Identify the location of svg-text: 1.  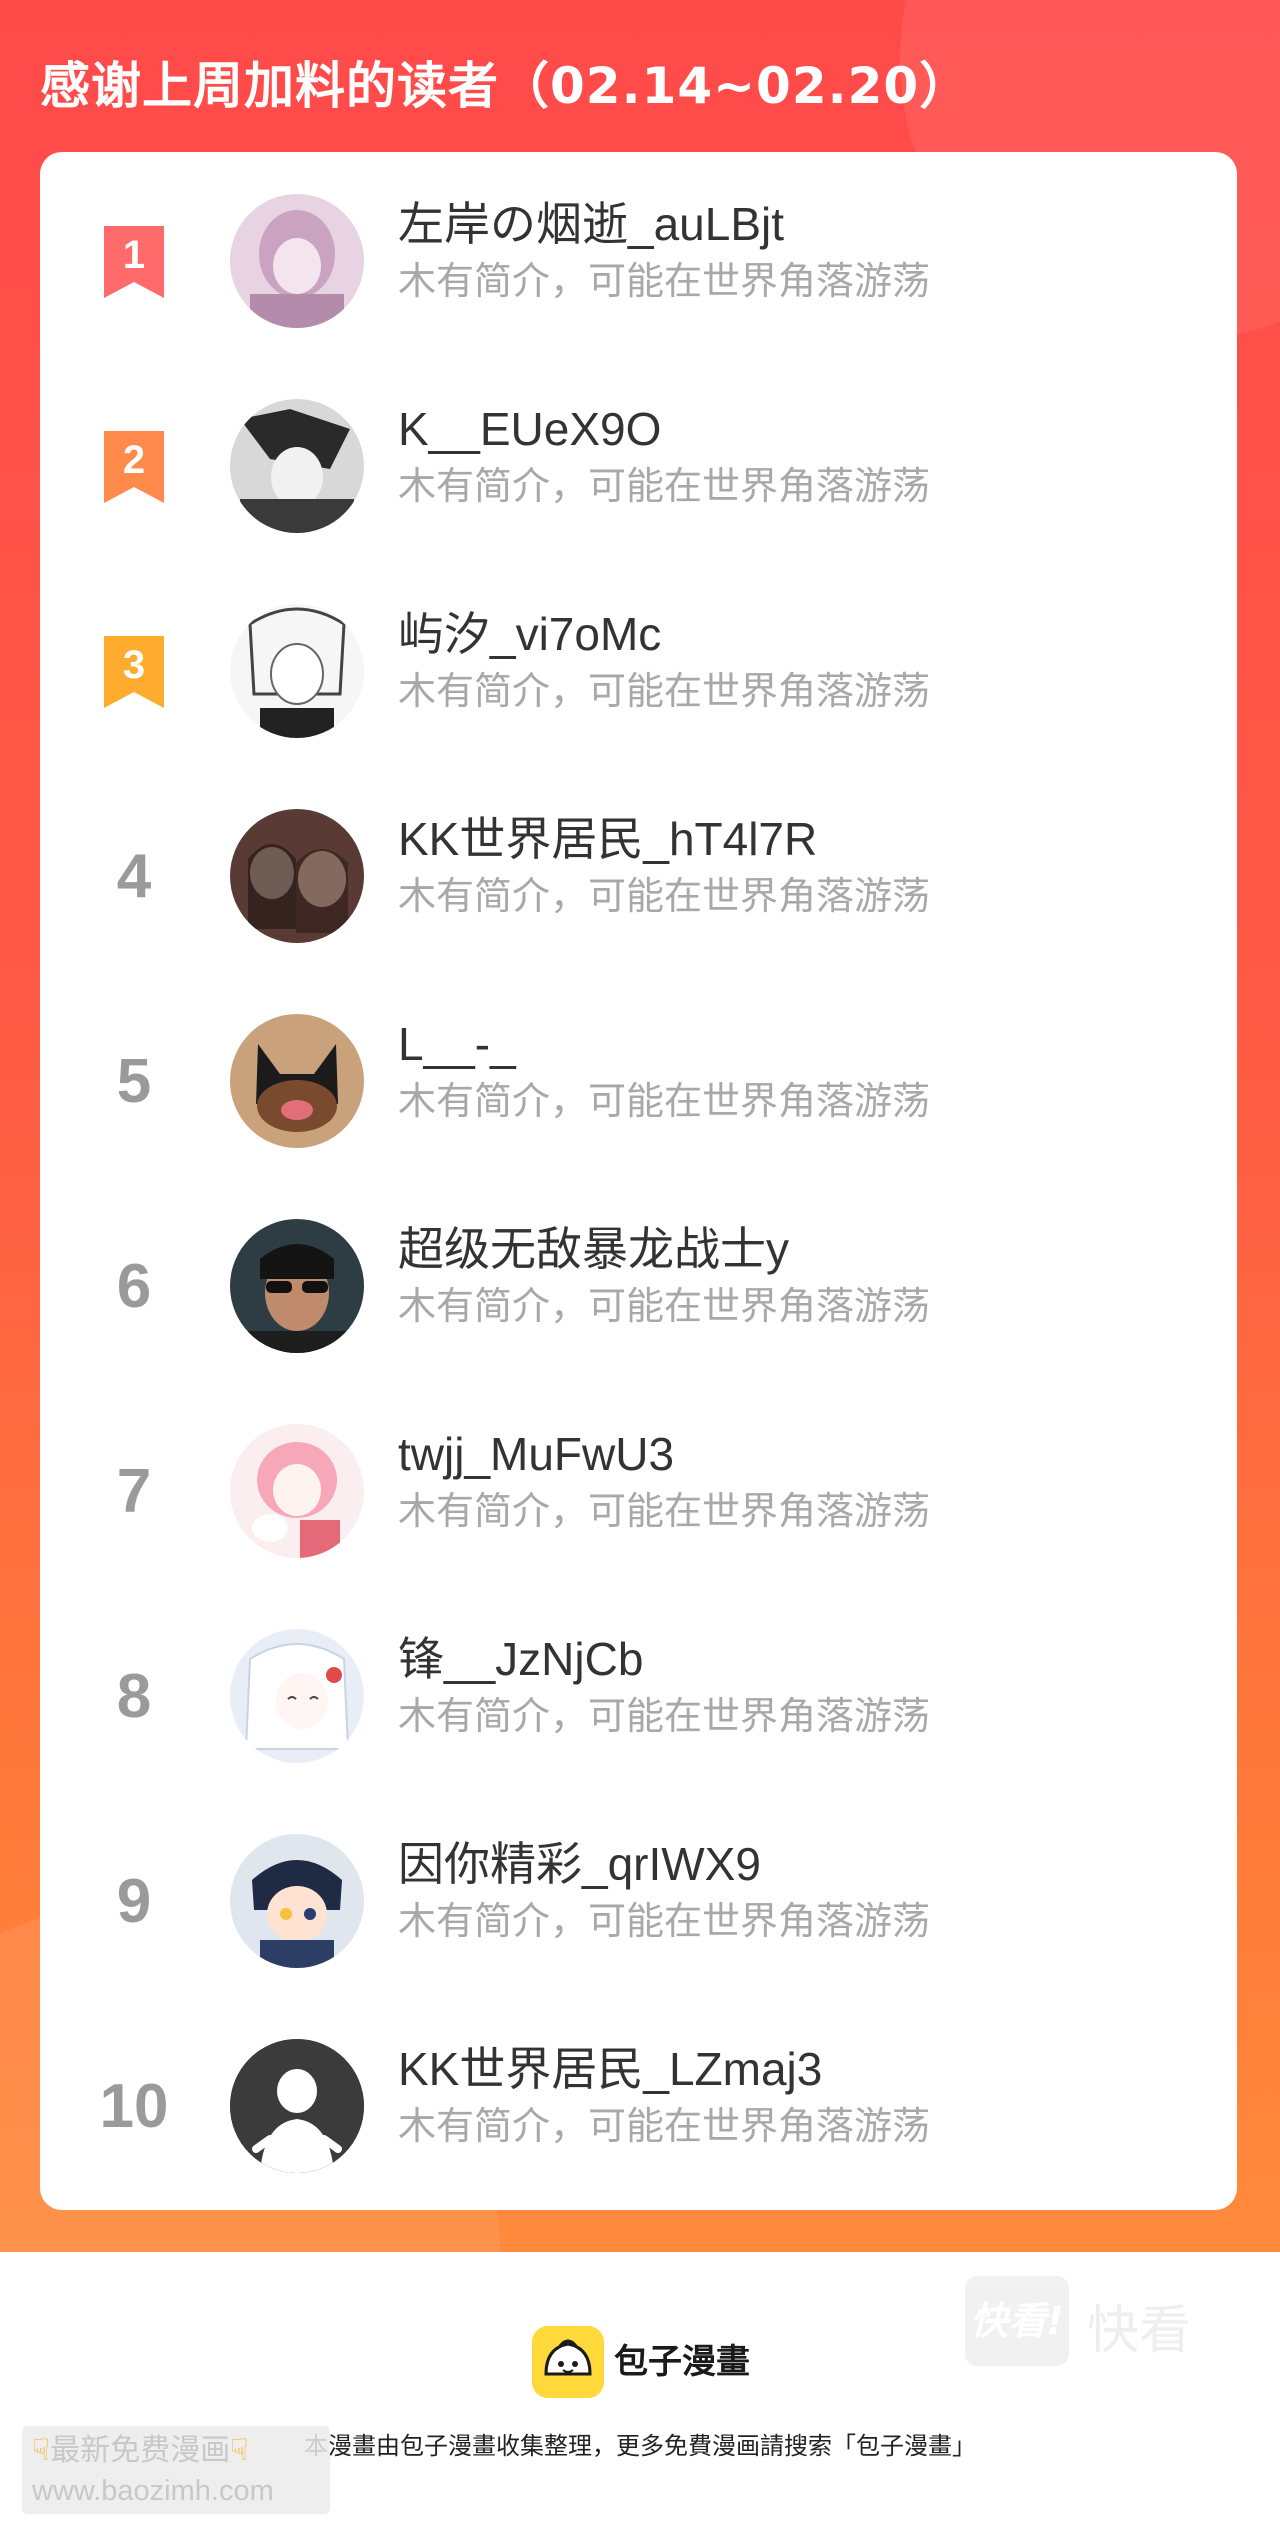
(134, 255).